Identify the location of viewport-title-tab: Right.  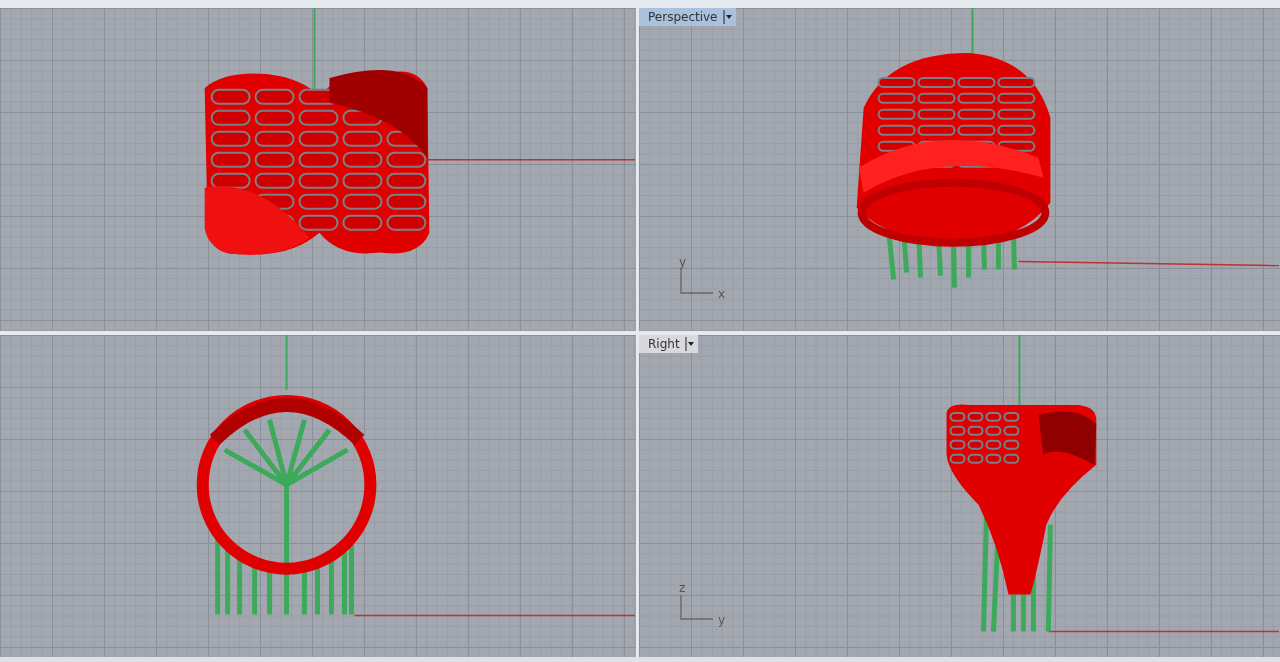
(668, 343).